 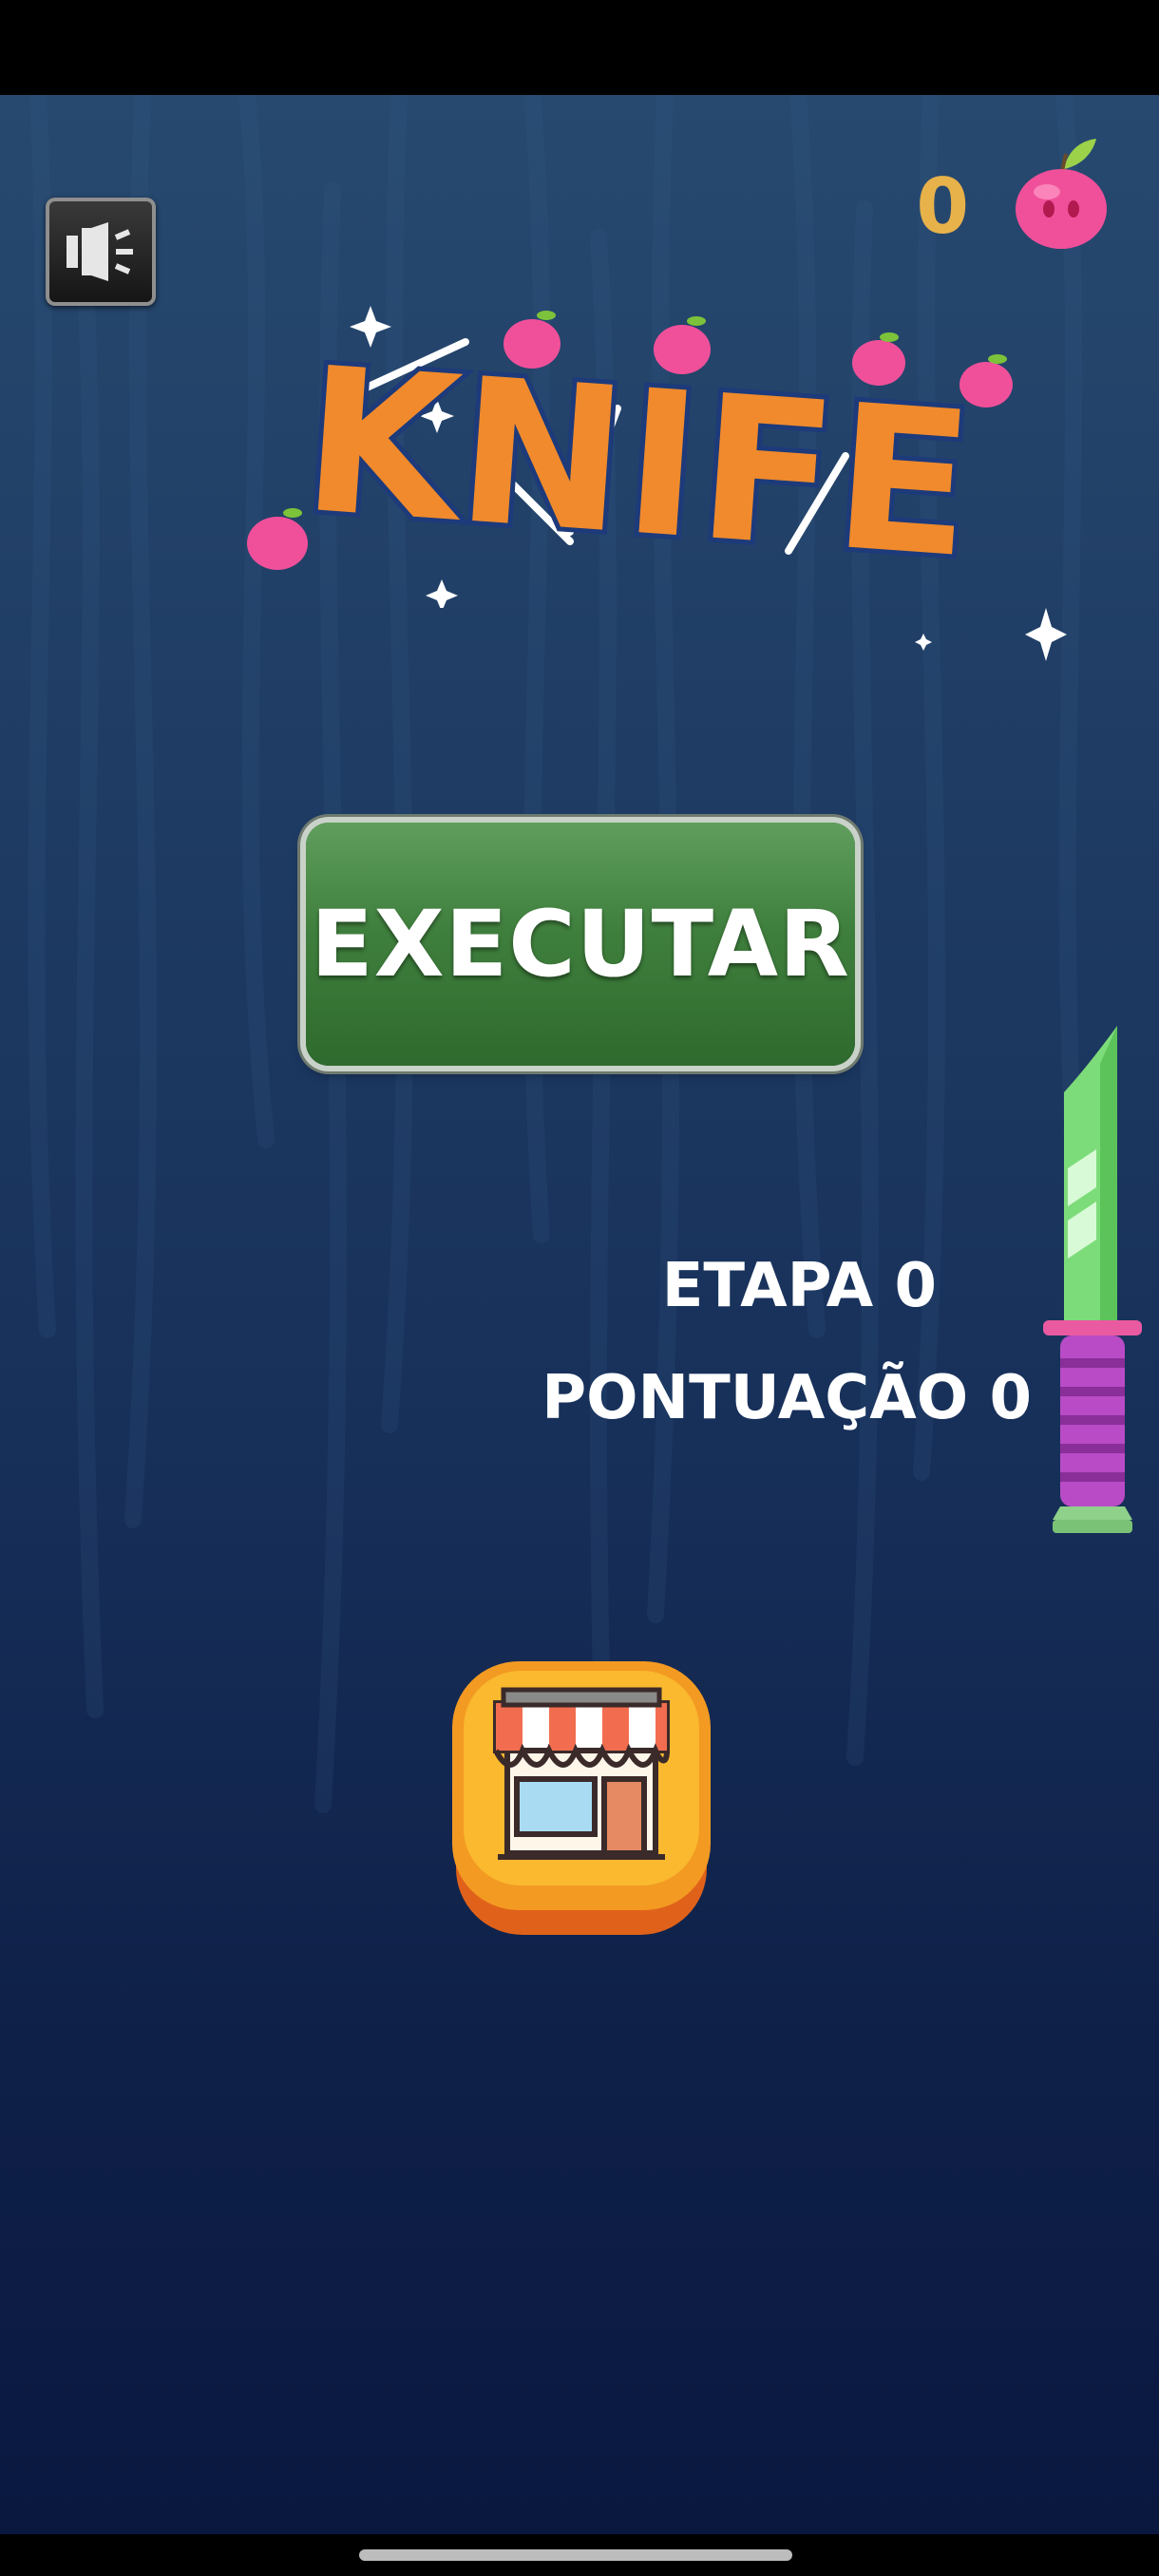 What do you see at coordinates (1061, 194) in the screenshot?
I see `apple-icon` at bounding box center [1061, 194].